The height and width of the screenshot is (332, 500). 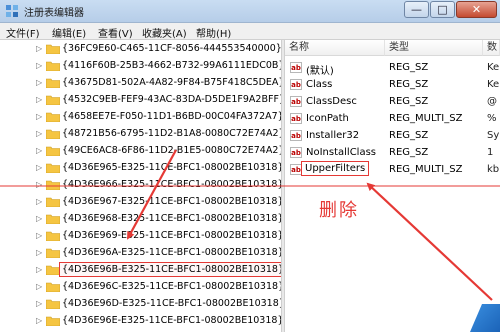 I want to click on tree-item-label: {4D36E965-E325-11CE-BFC1-08002BE10318}, so click(x=171, y=167).